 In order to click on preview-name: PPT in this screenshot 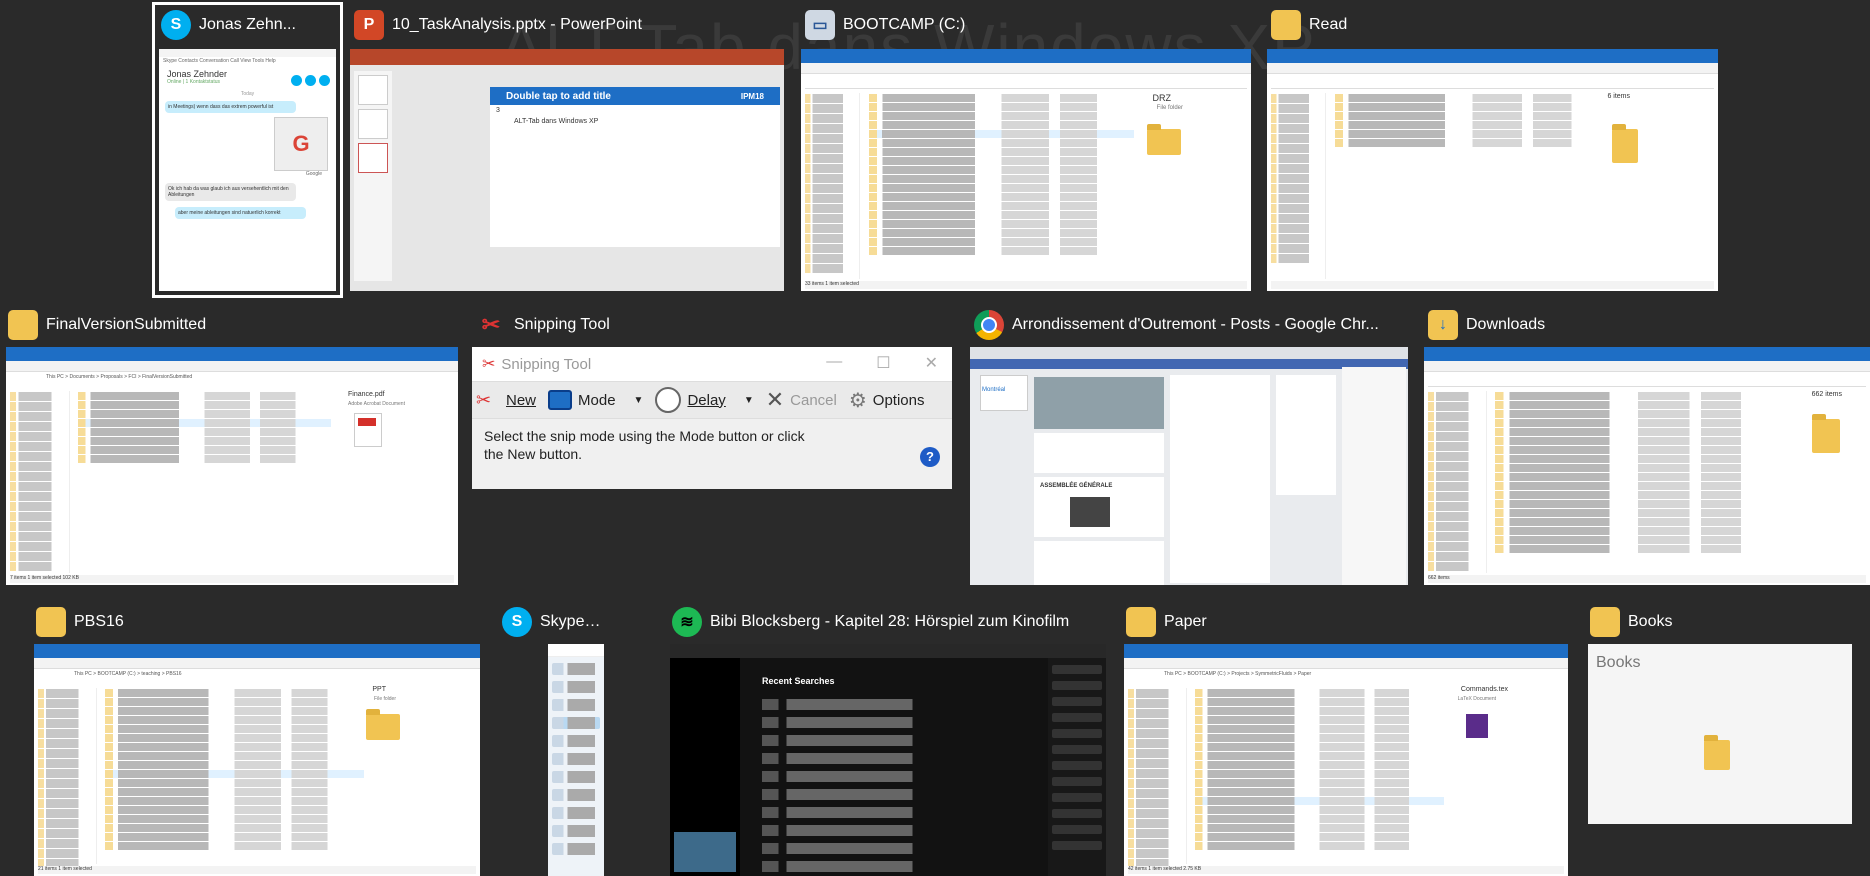, I will do `click(379, 689)`.